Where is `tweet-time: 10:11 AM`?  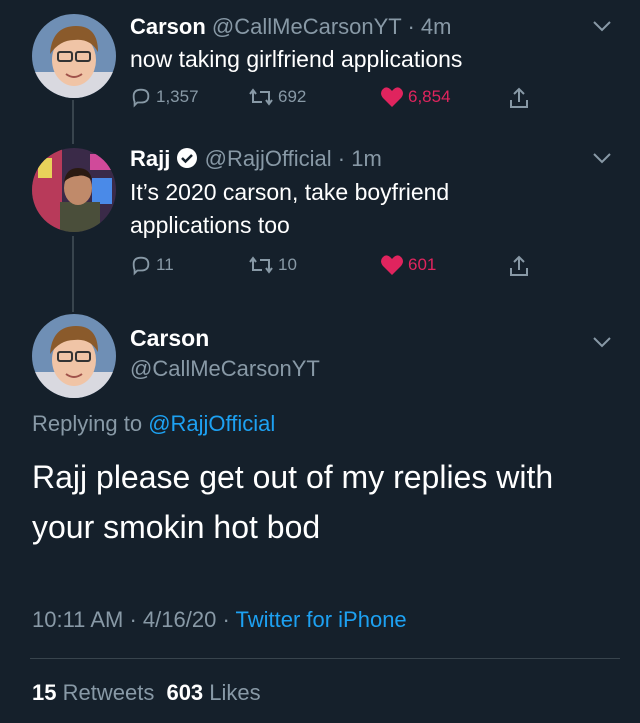
tweet-time: 10:11 AM is located at coordinates (78, 619).